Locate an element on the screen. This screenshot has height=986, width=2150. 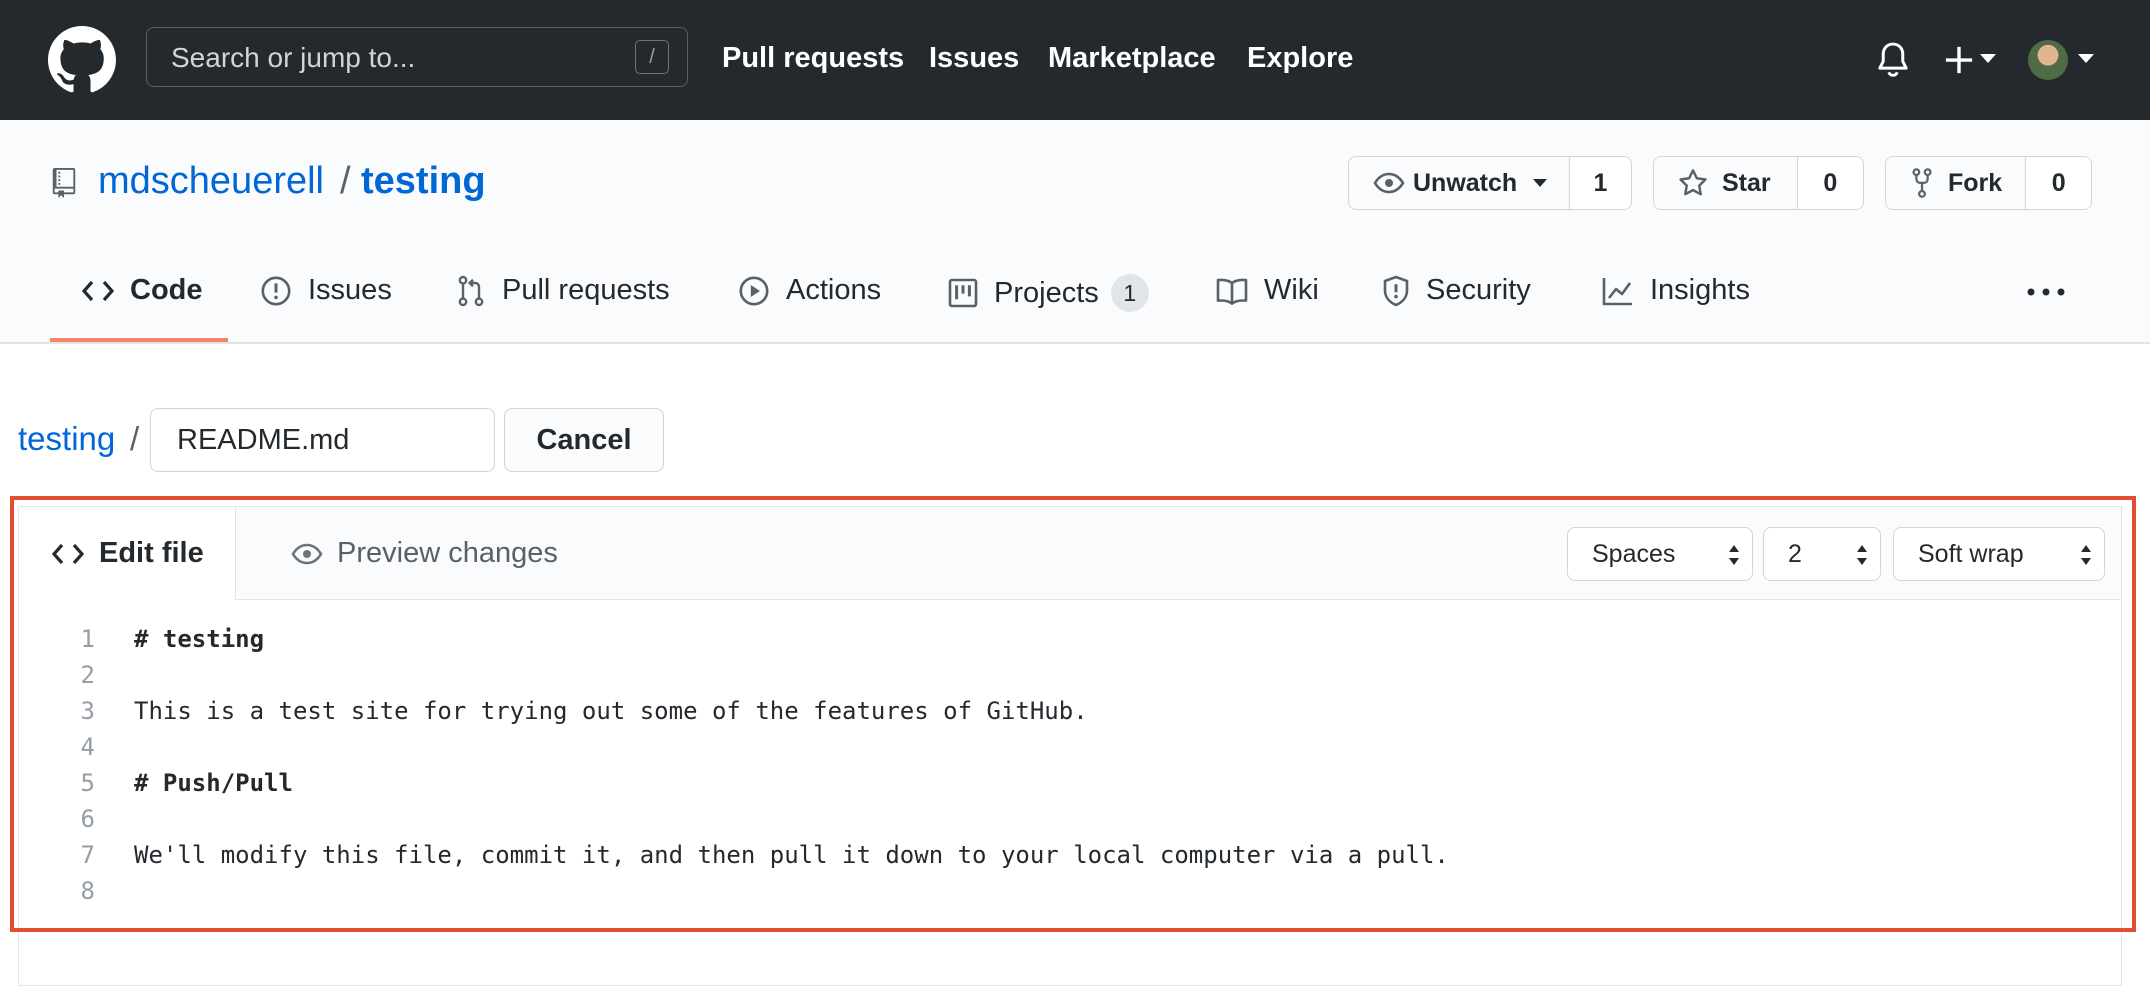
repo-name-link: testing is located at coordinates (423, 181).